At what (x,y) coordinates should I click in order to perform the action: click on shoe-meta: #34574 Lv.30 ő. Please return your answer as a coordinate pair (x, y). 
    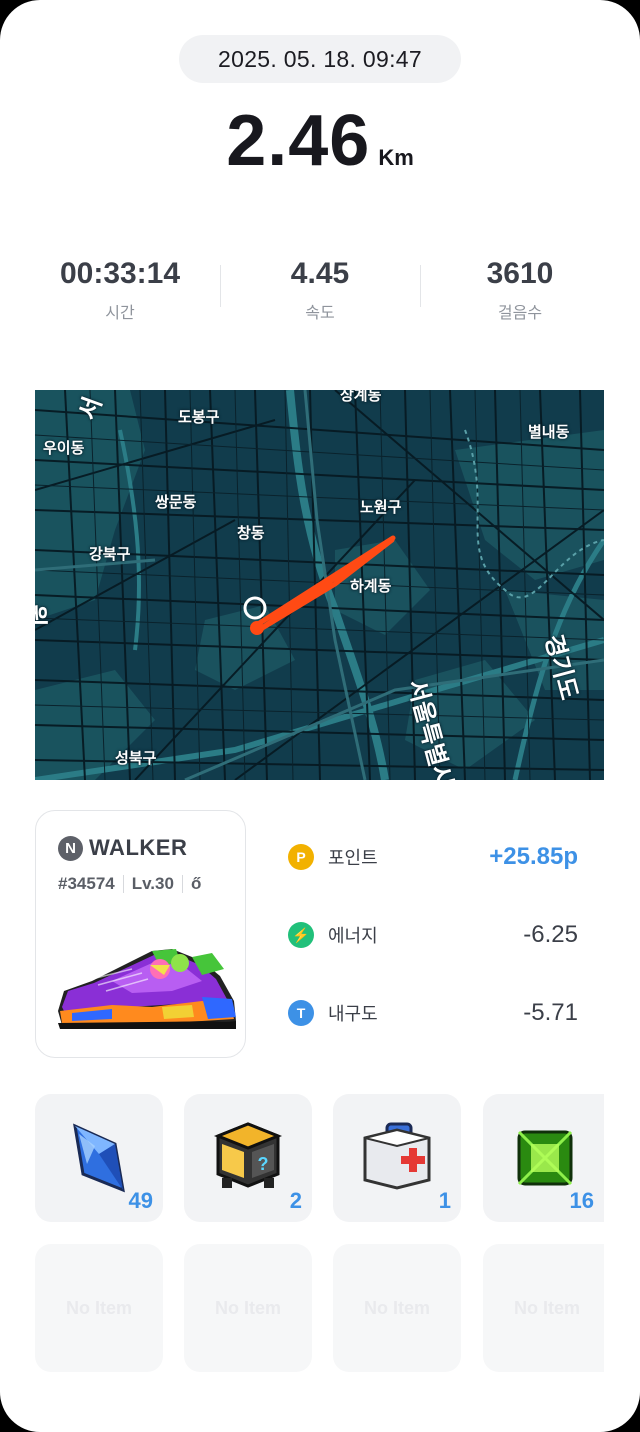
    Looking at the image, I should click on (129, 884).